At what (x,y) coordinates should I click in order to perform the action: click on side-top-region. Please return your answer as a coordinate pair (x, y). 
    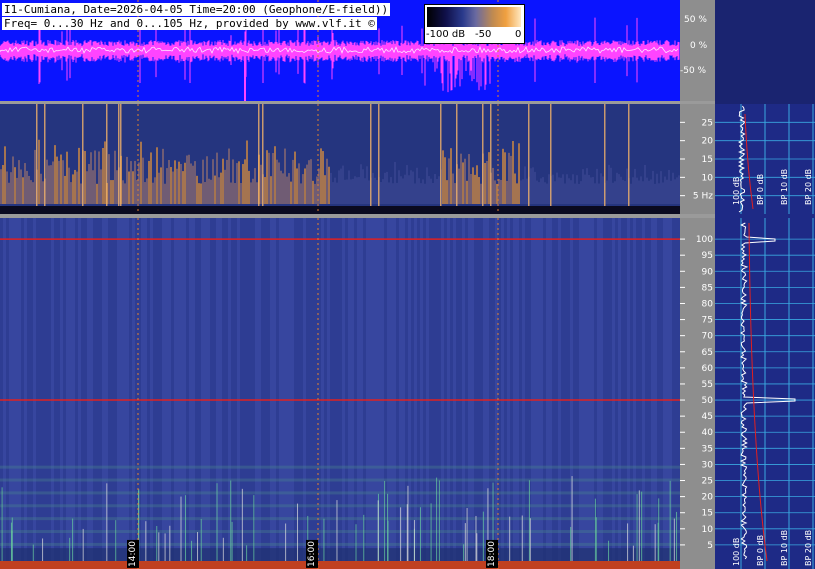
    Looking at the image, I should click on (765, 52).